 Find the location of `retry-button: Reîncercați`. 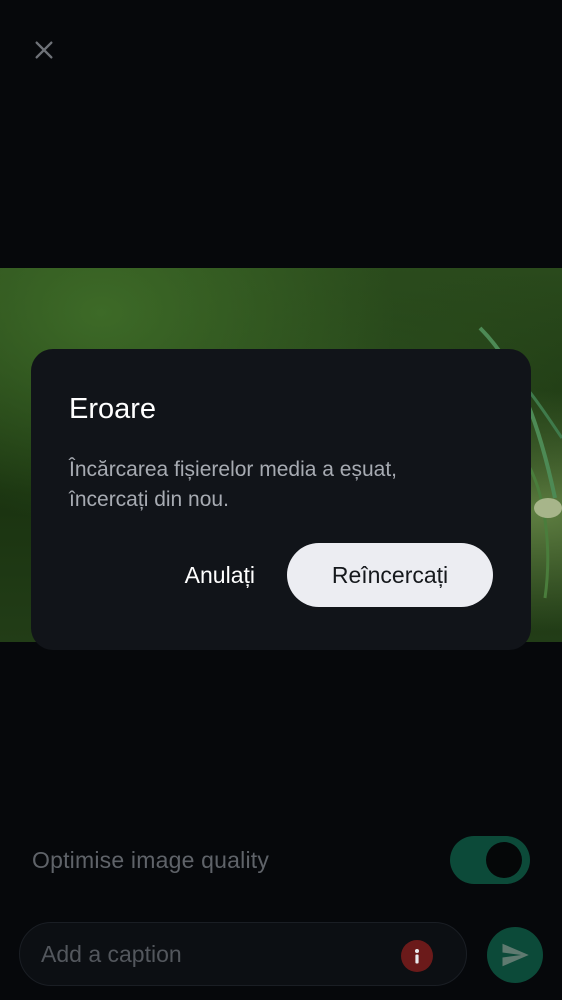

retry-button: Reîncercați is located at coordinates (390, 575).